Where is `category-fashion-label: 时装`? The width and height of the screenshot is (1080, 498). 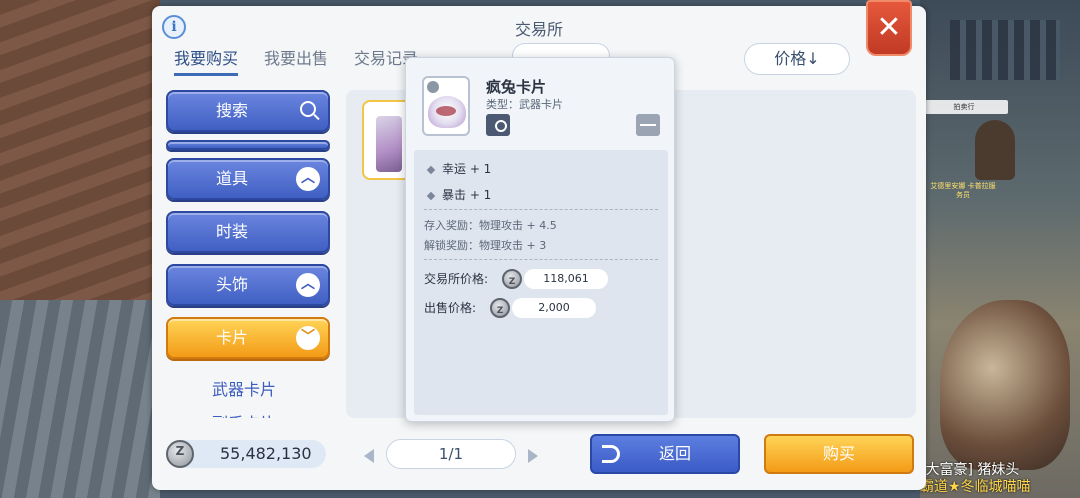
category-fashion-label: 时装 is located at coordinates (232, 231).